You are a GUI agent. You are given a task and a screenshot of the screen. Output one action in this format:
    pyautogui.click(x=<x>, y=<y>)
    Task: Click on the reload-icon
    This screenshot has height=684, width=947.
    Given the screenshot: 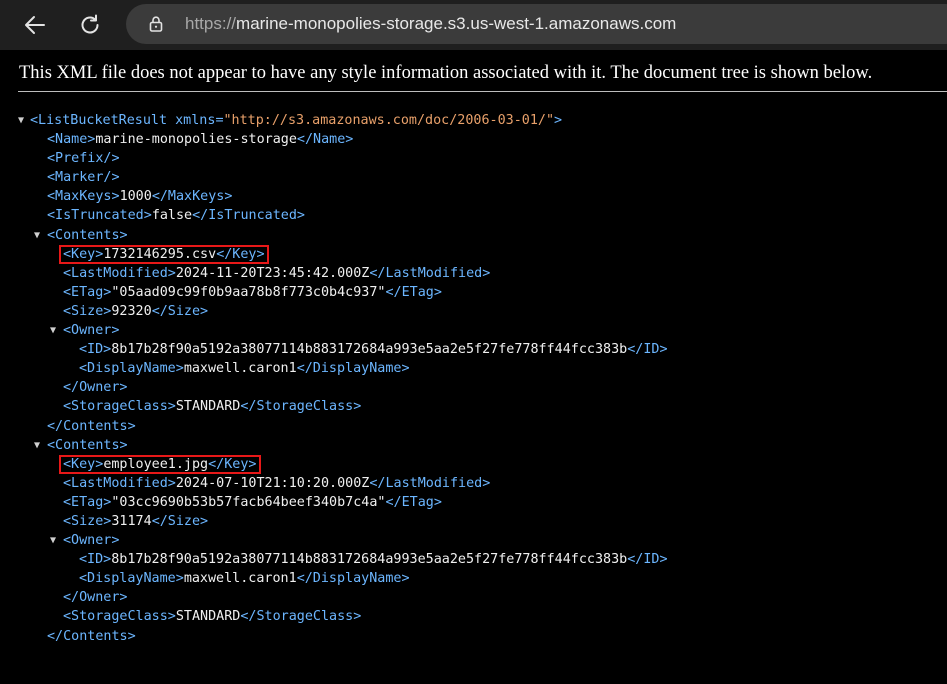 What is the action you would take?
    pyautogui.click(x=90, y=24)
    